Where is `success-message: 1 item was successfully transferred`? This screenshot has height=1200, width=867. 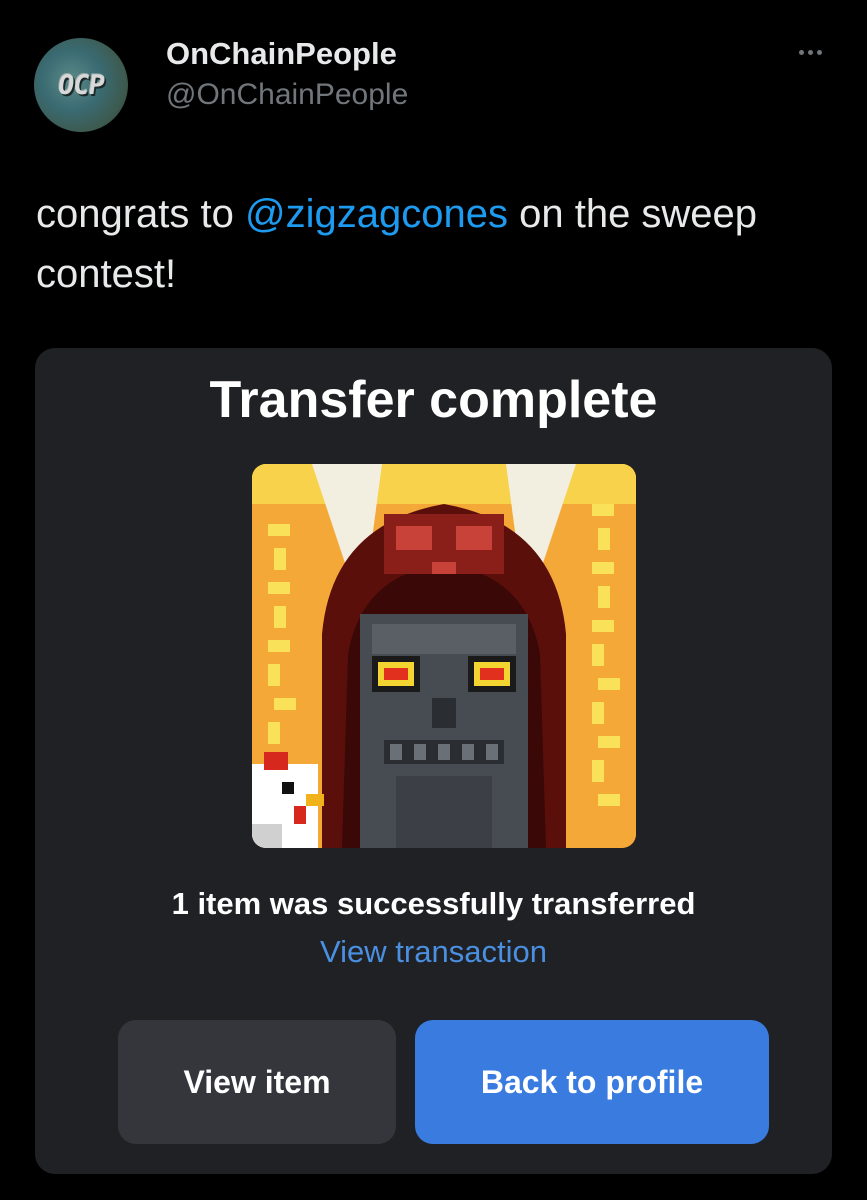 success-message: 1 item was successfully transferred is located at coordinates (433, 903).